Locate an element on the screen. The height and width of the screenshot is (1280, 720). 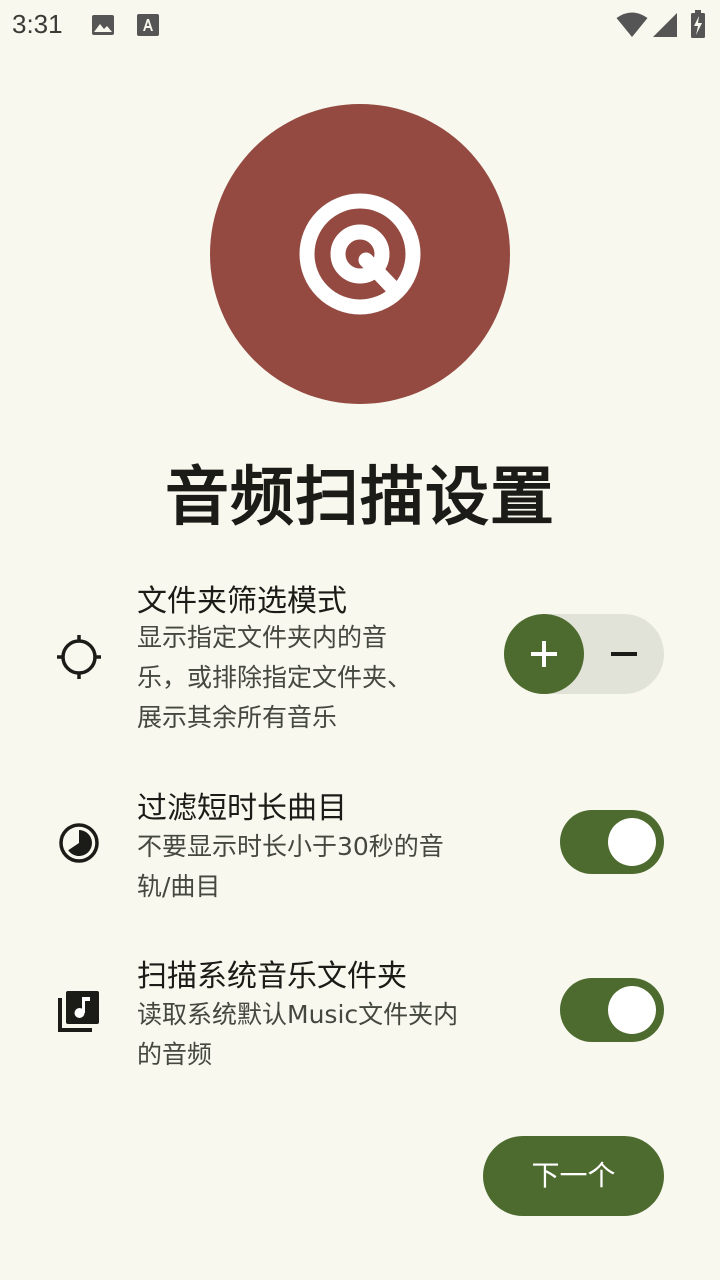
minus-icon is located at coordinates (624, 654).